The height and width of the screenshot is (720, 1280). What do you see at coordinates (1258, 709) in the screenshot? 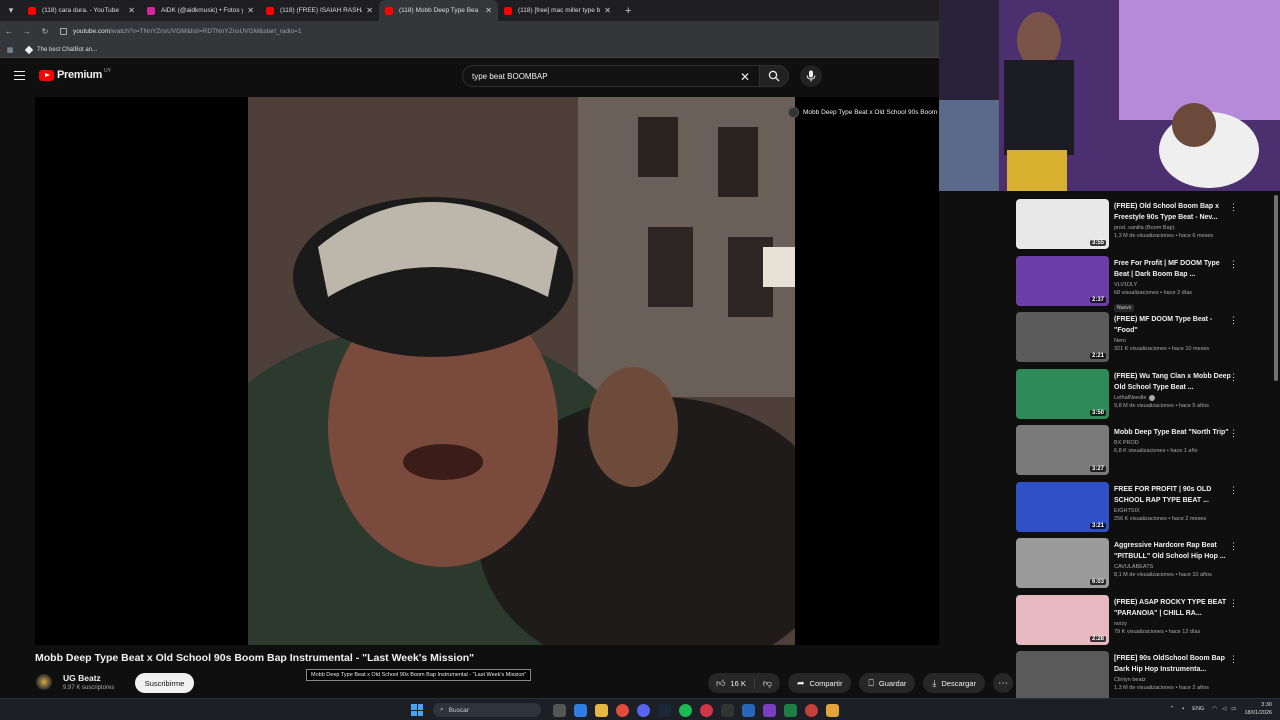
I see `taskbar-clock: 3:30 18/01/2026` at bounding box center [1258, 709].